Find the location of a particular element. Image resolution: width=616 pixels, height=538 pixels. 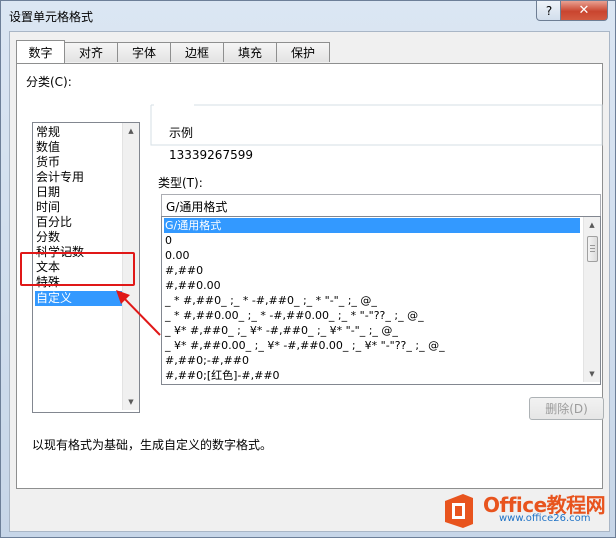

format-item: #,##0.00 is located at coordinates (192, 285).